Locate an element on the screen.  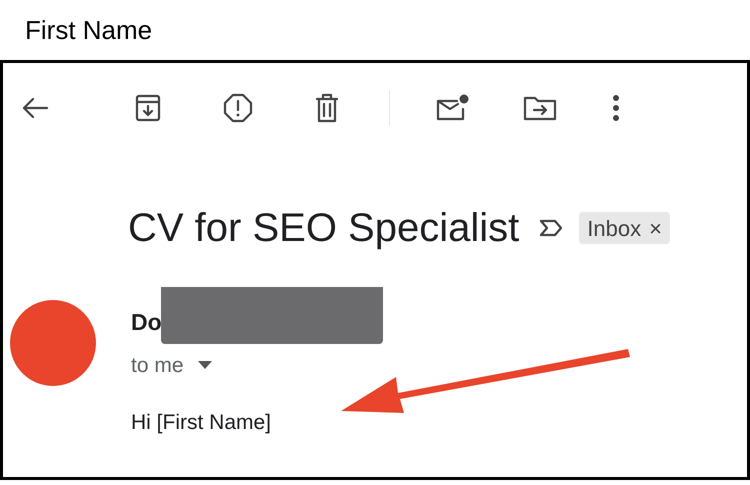
inbox-chip: Inbox × is located at coordinates (624, 228).